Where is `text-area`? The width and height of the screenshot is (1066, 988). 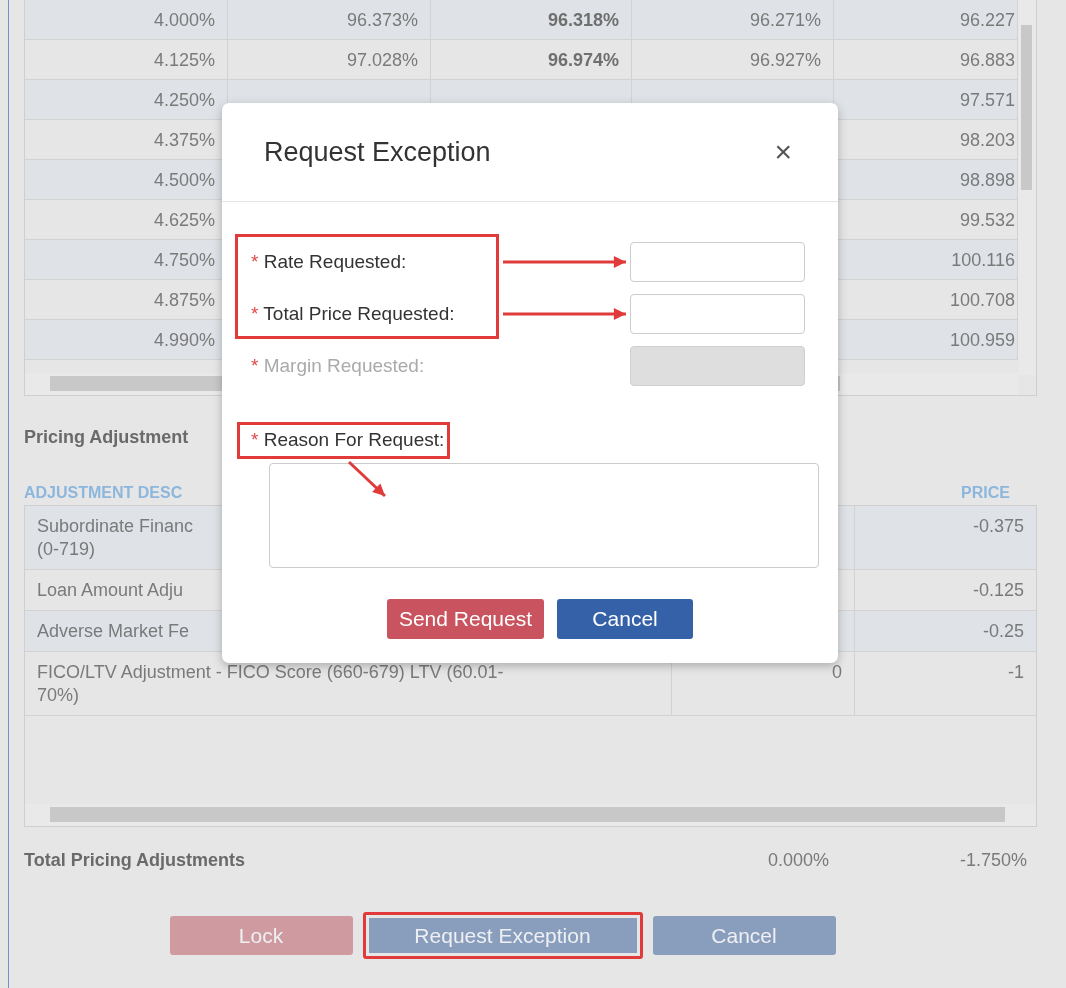 text-area is located at coordinates (544, 515).